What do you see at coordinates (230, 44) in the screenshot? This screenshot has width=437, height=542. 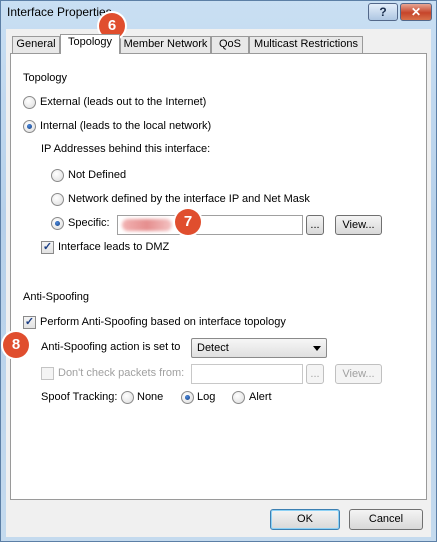 I see `tab-qos: QoS` at bounding box center [230, 44].